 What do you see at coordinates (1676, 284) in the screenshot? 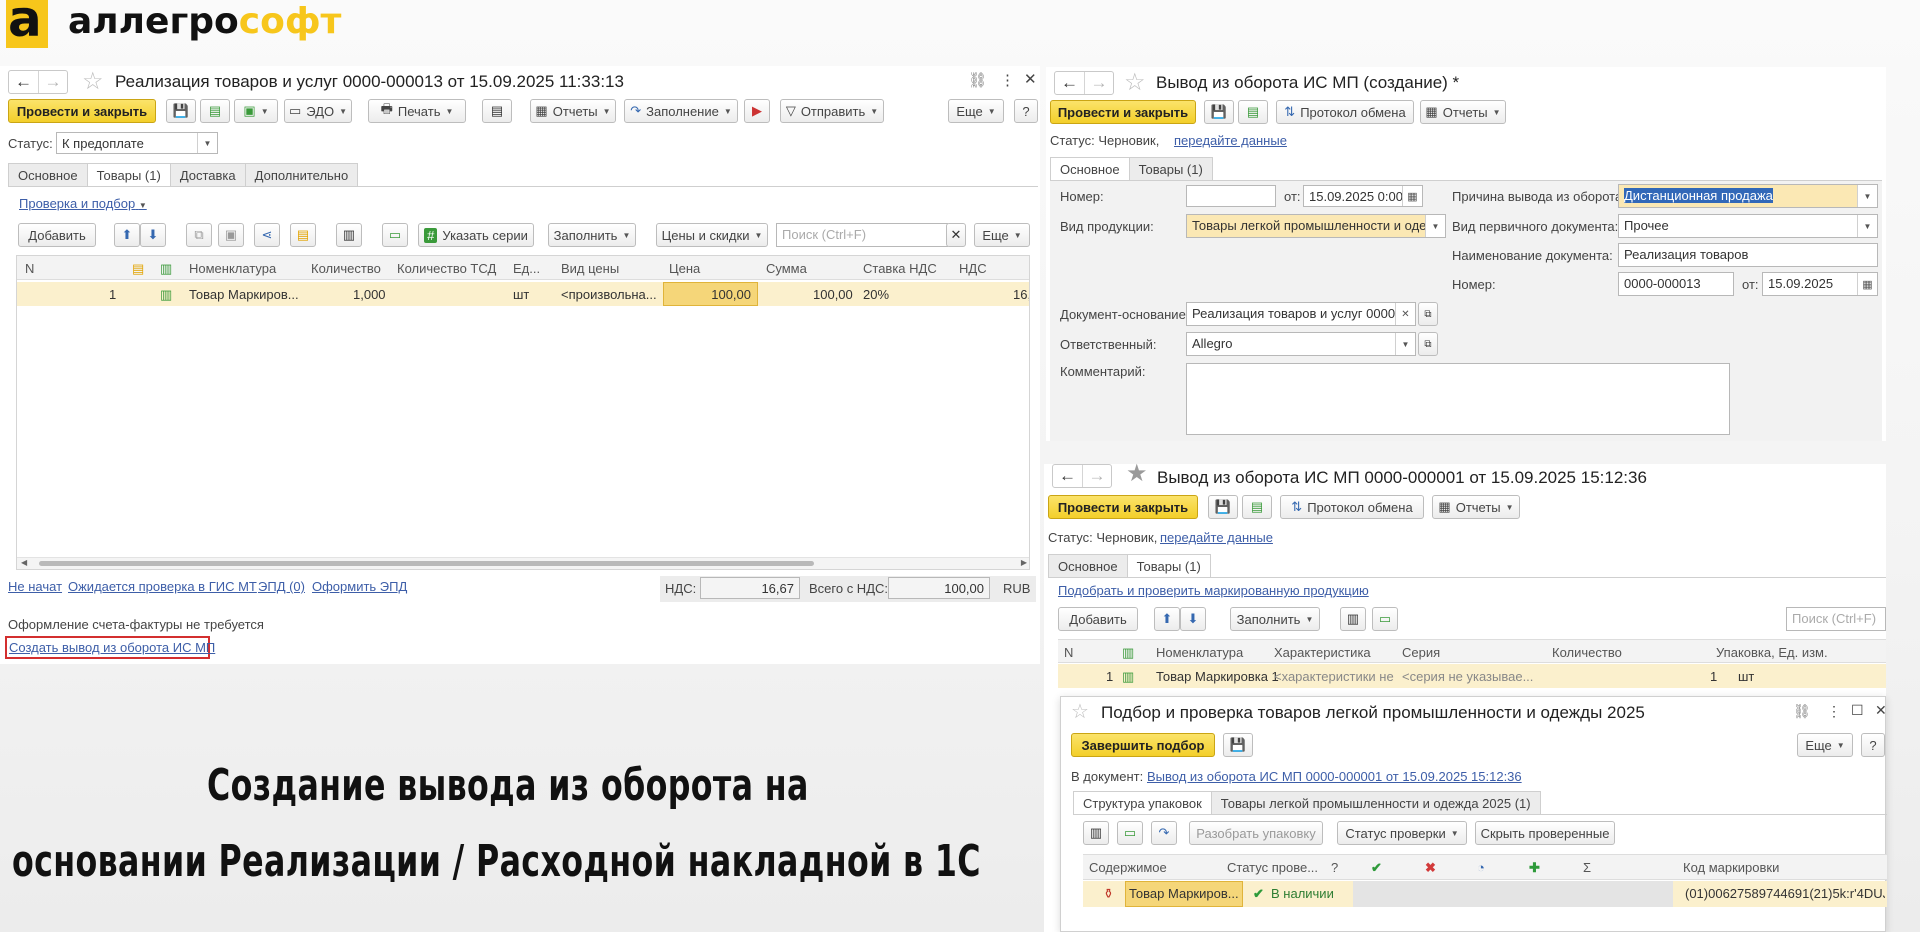
I see `doc-number-field: 0000-000013` at bounding box center [1676, 284].